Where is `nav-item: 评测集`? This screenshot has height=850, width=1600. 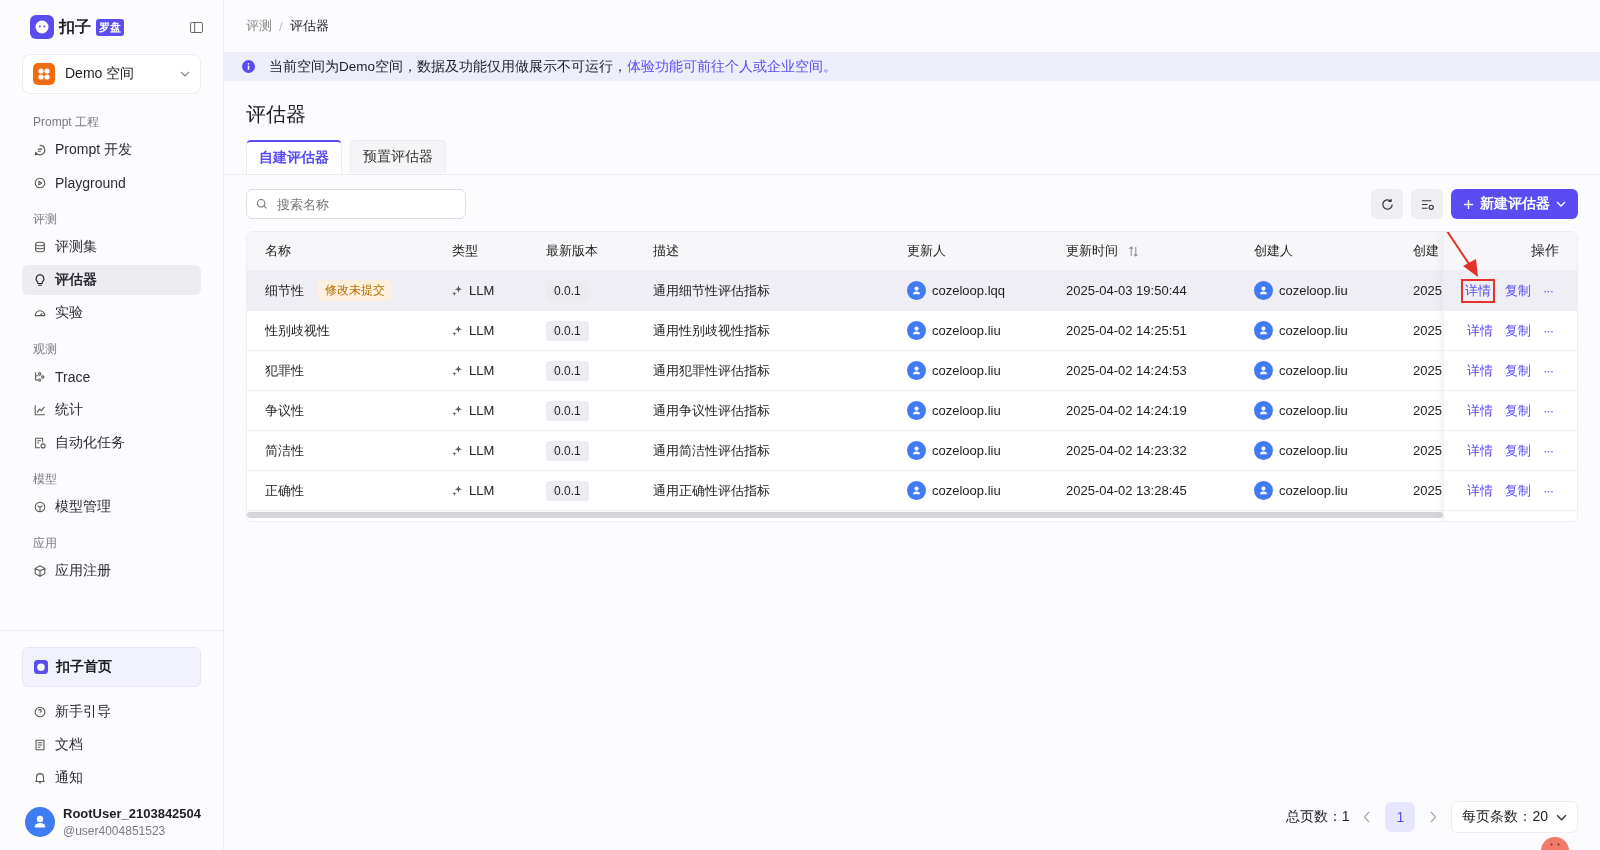
nav-item: 评测集 is located at coordinates (111, 247).